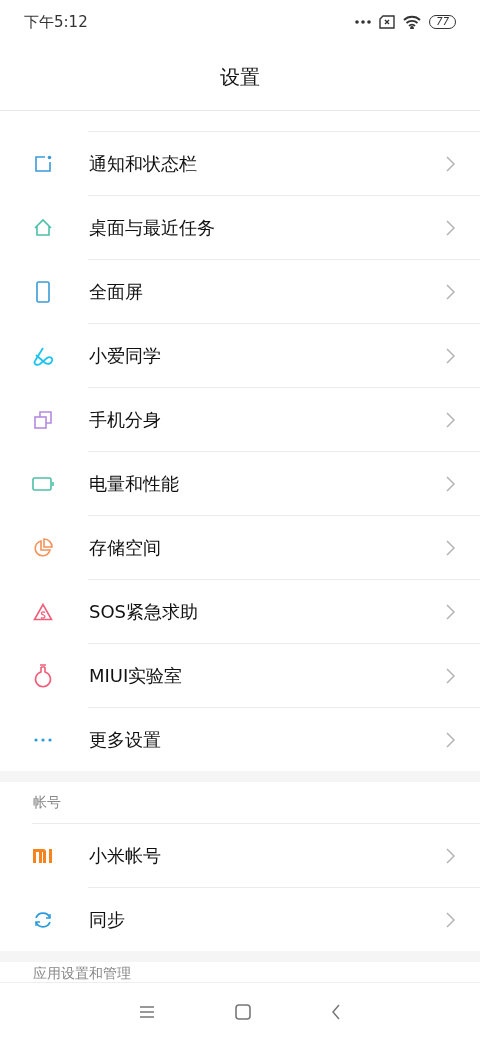  Describe the element at coordinates (240, 419) in the screenshot. I see `settings-row: 手机分身` at that location.